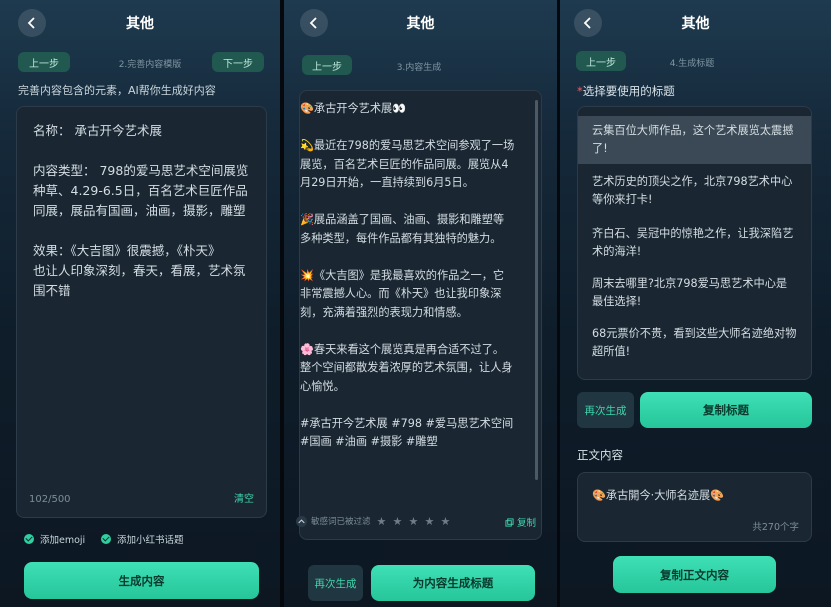  I want to click on body-content-card: 🎨承古開今·大师名迹展🎨 共270个字, so click(694, 507).